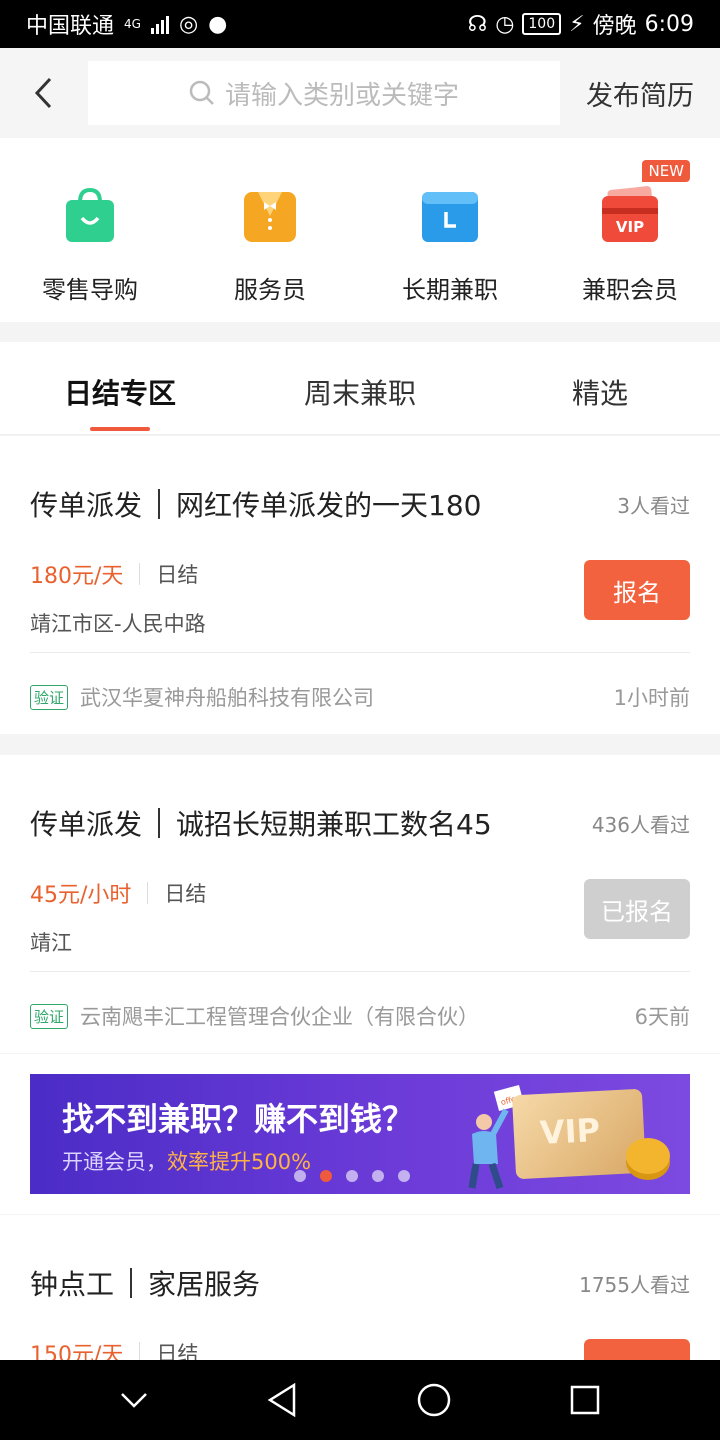 This screenshot has height=1440, width=720. I want to click on apply-button: 报名, so click(637, 590).